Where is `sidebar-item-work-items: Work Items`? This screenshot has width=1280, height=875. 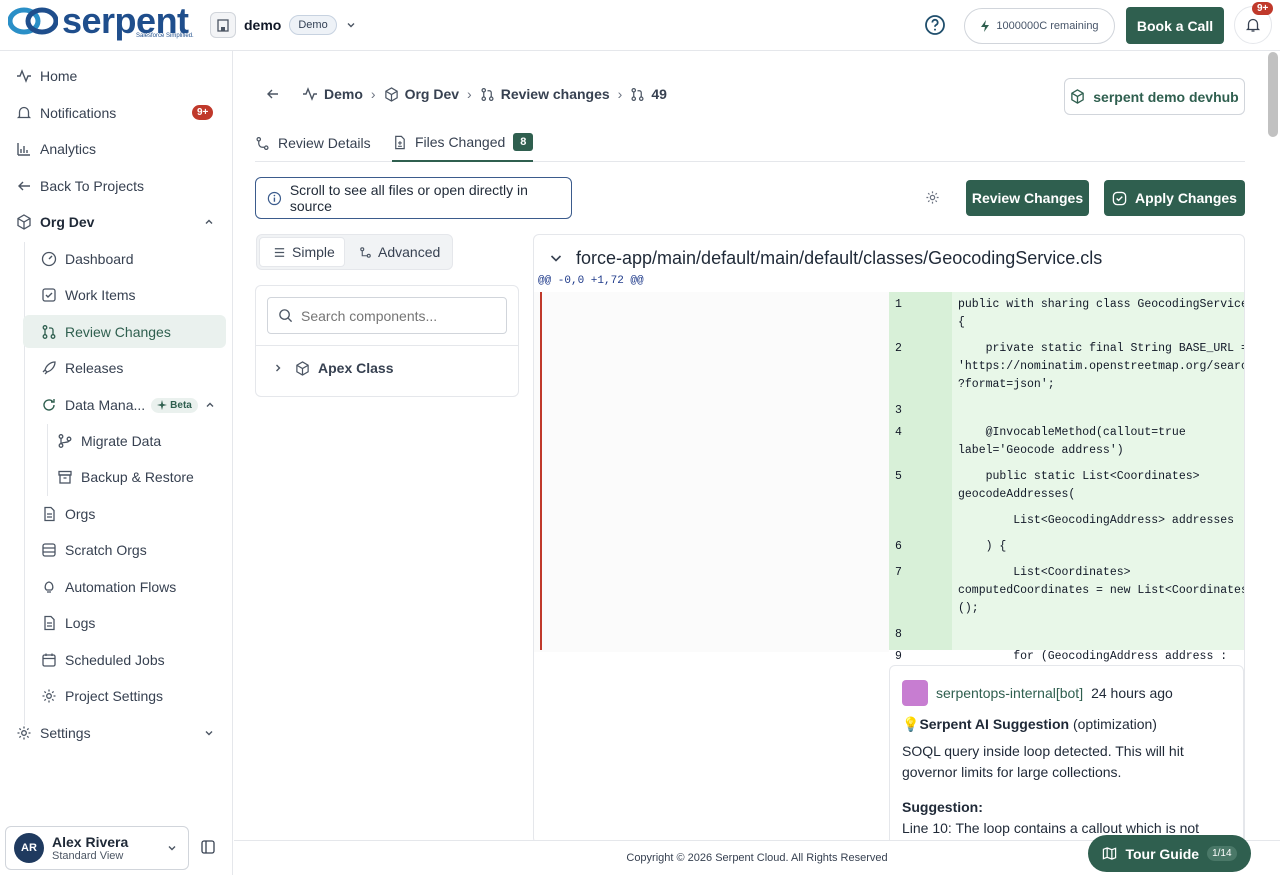
sidebar-item-work-items: Work Items is located at coordinates (88, 295).